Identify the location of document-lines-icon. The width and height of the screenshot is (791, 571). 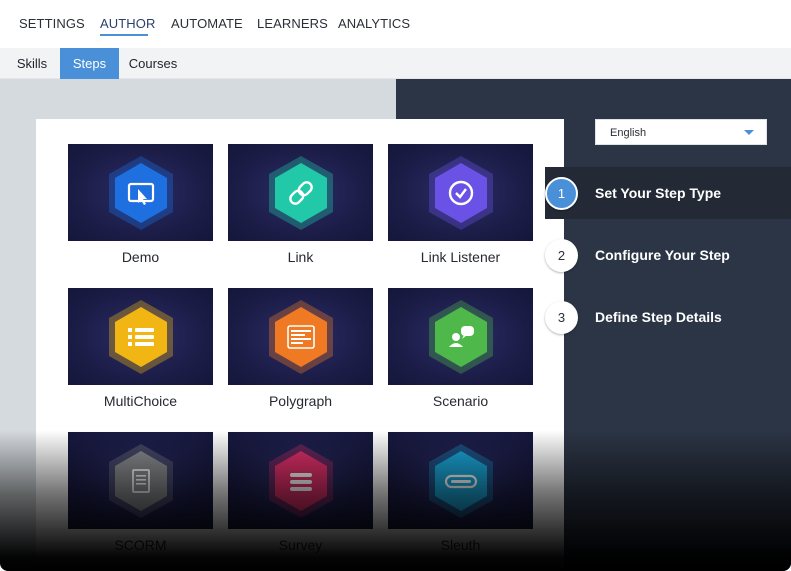
(300, 336).